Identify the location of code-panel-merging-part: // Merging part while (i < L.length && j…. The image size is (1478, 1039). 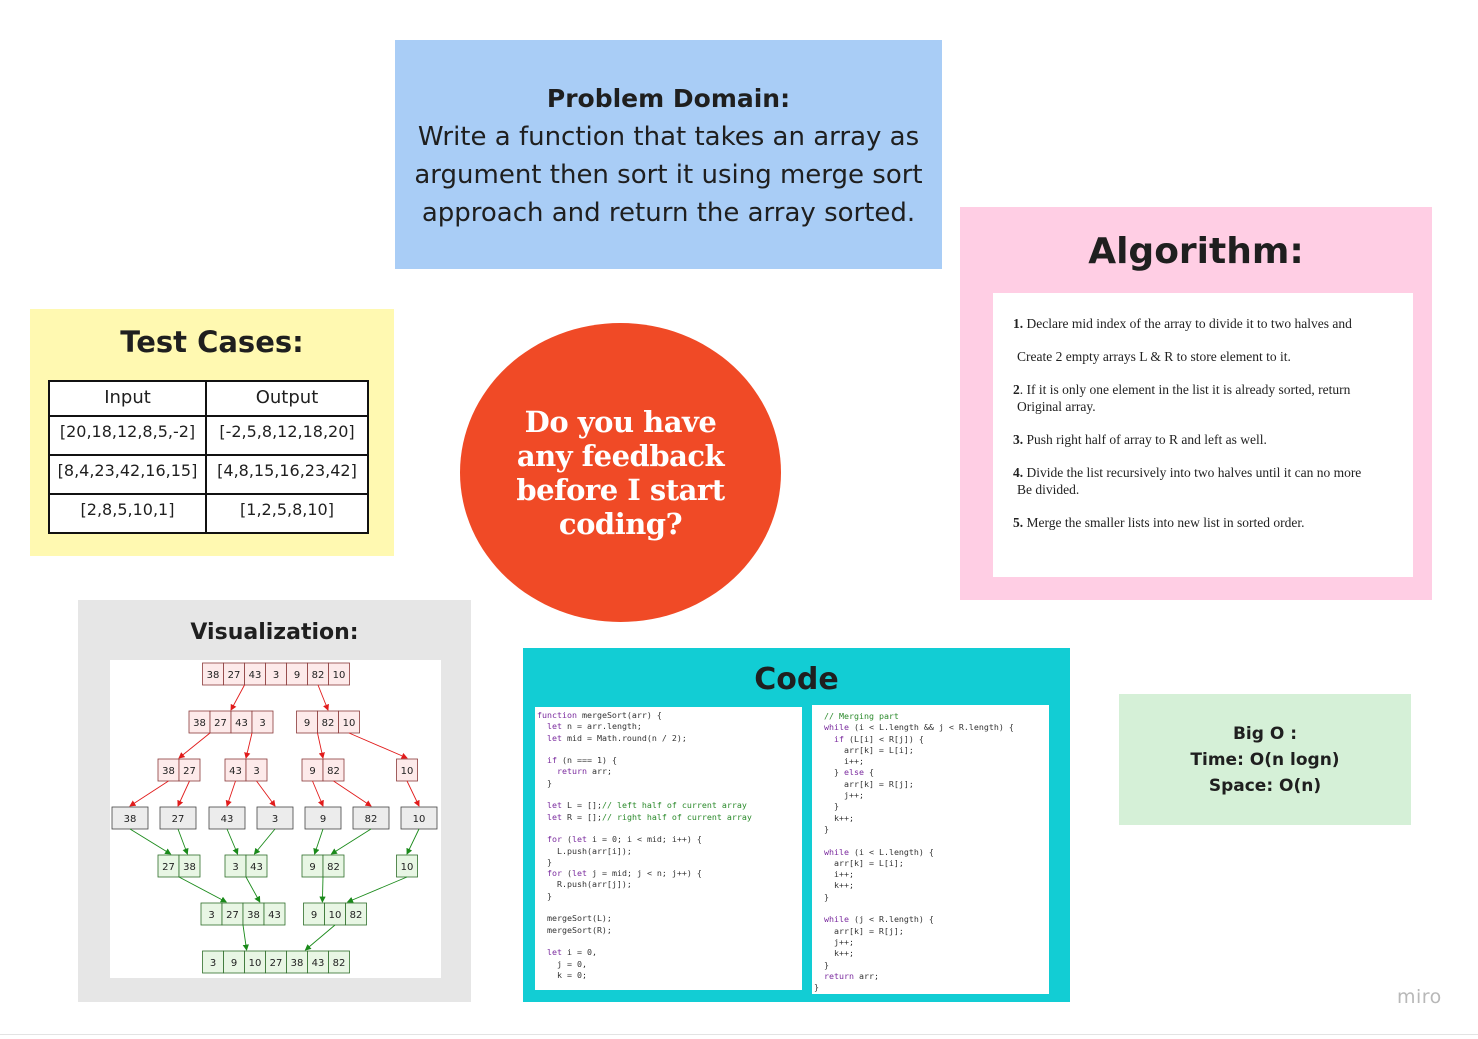
(930, 849).